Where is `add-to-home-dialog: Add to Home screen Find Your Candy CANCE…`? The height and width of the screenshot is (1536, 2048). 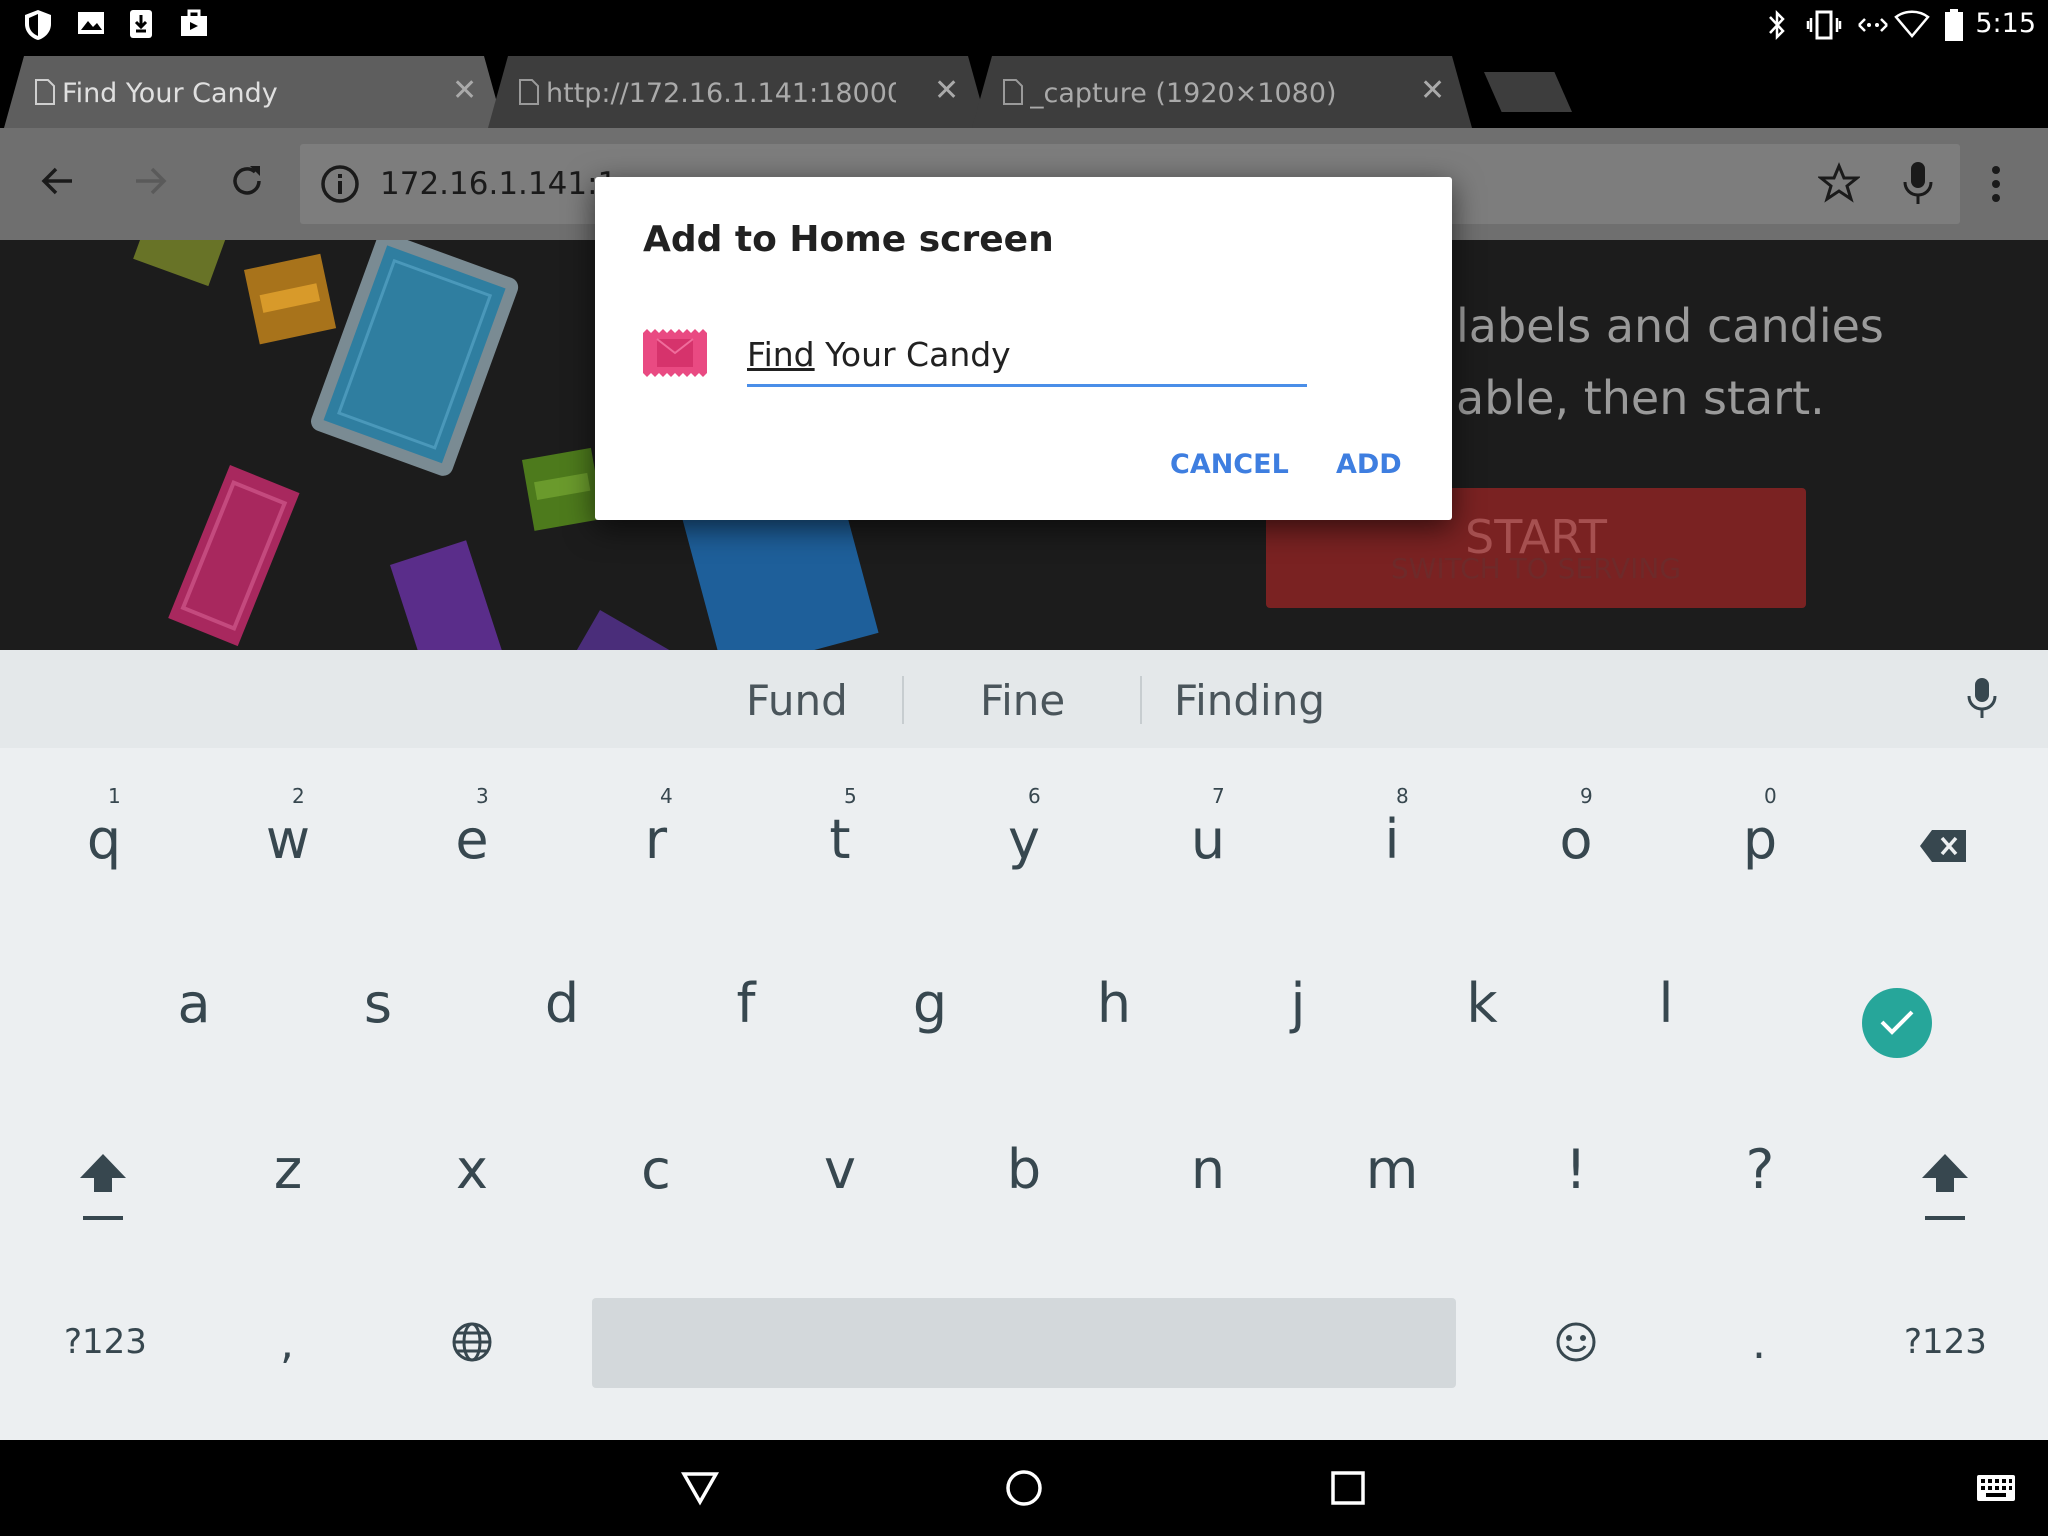 add-to-home-dialog: Add to Home screen Find Your Candy CANCE… is located at coordinates (1023, 348).